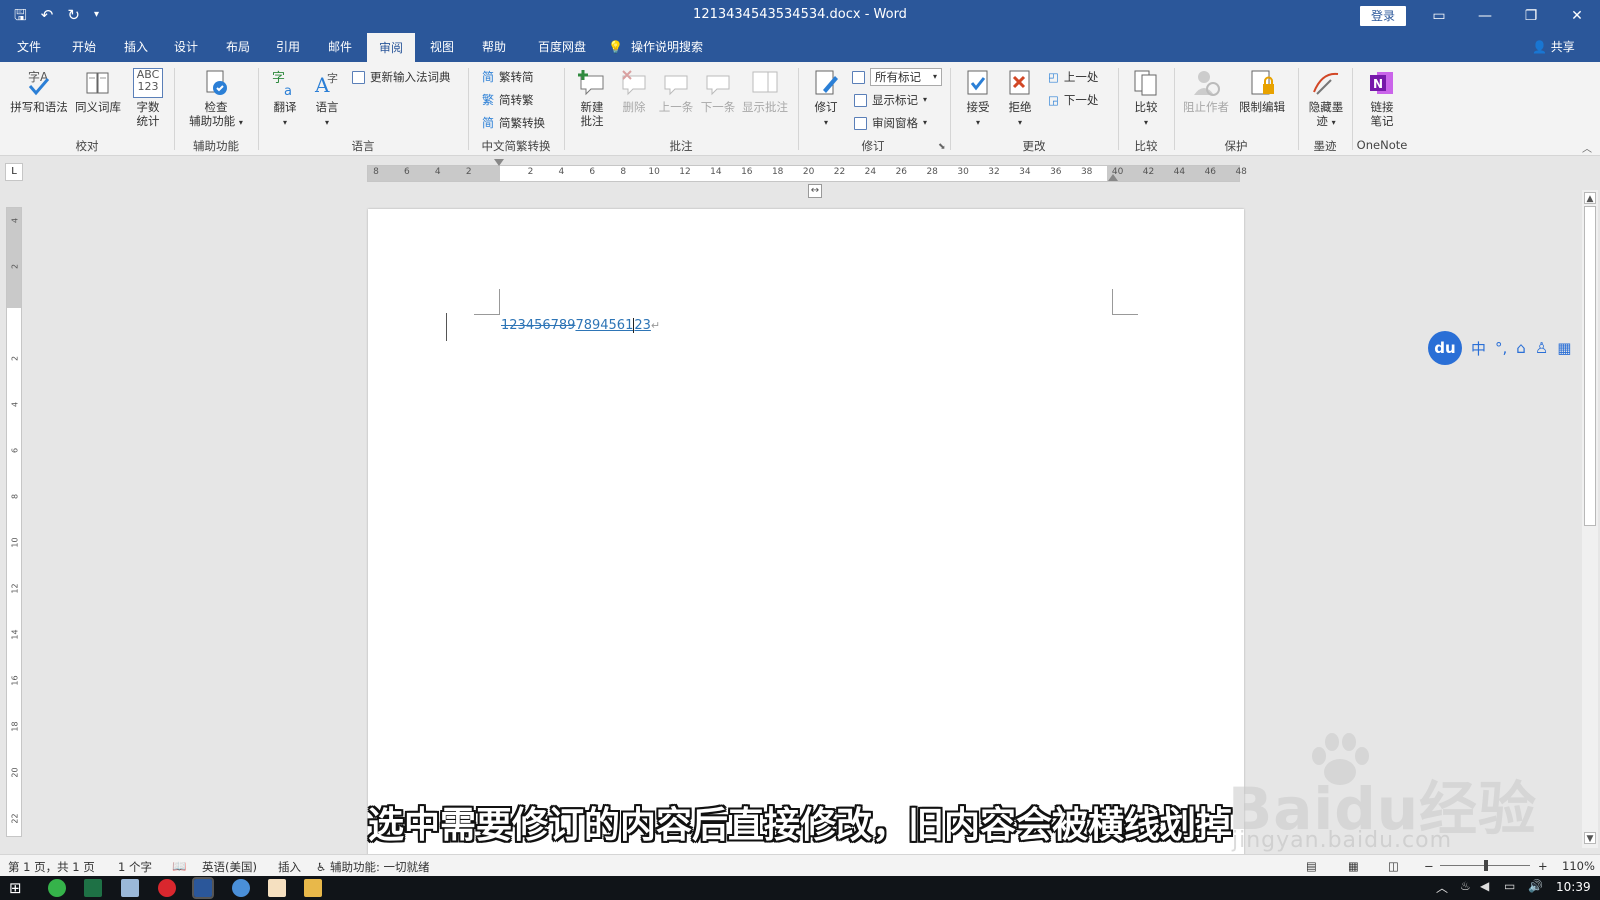  I want to click on next-comment-button: 下一条, so click(718, 91).